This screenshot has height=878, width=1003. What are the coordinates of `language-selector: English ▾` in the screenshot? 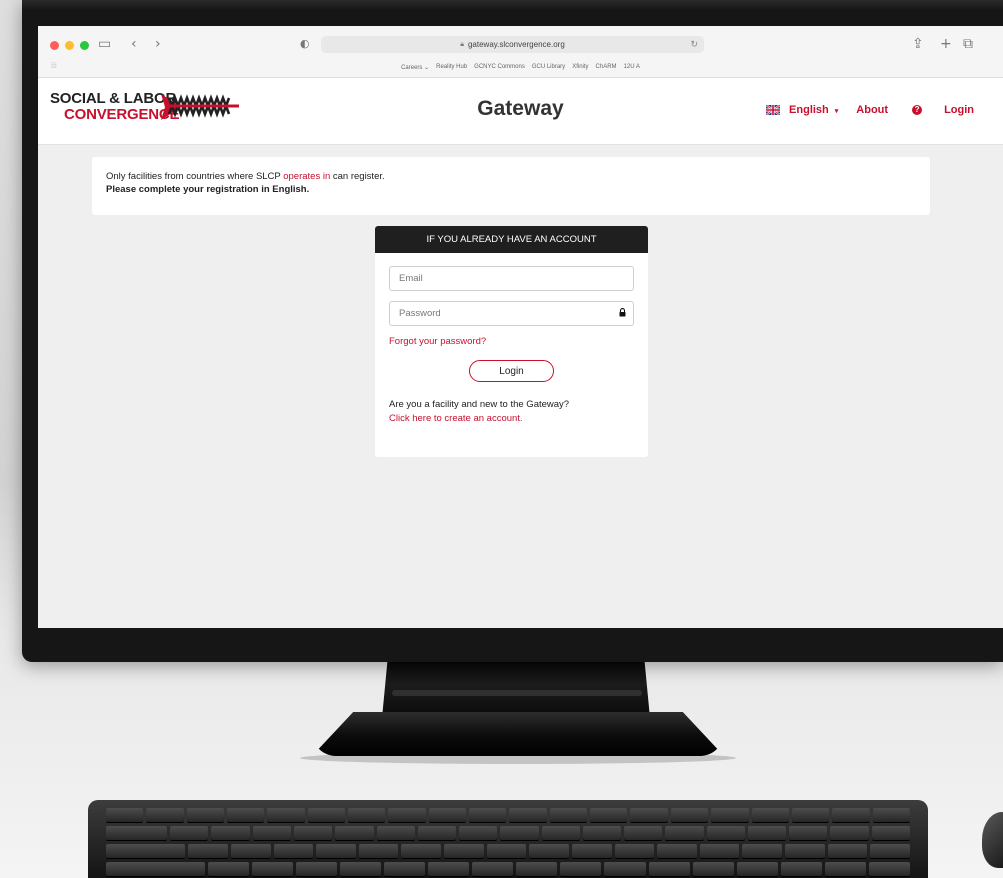 It's located at (813, 110).